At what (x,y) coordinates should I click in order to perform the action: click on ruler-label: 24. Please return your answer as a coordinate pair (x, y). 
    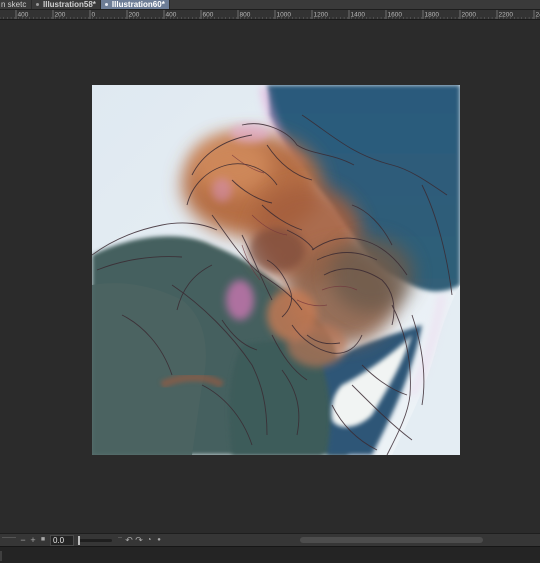
    Looking at the image, I should click on (538, 15).